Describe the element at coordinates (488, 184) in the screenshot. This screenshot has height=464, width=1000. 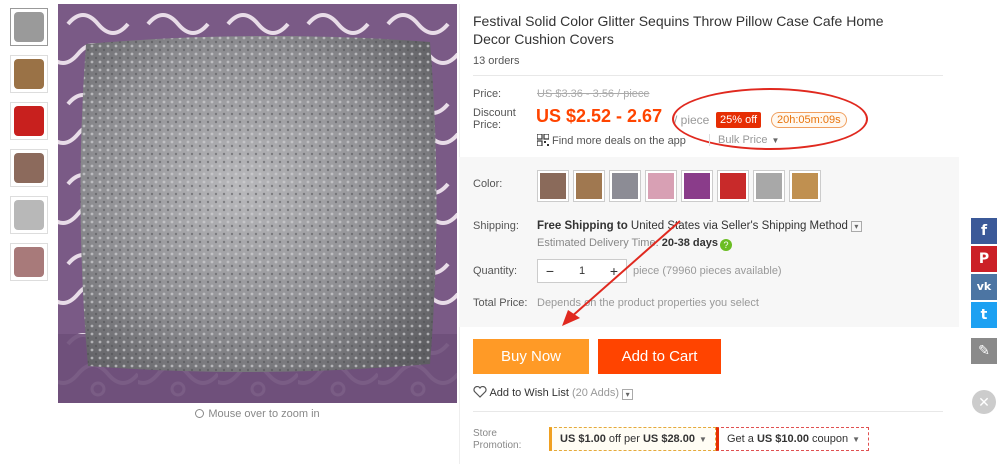
I see `color-label: Color:` at that location.